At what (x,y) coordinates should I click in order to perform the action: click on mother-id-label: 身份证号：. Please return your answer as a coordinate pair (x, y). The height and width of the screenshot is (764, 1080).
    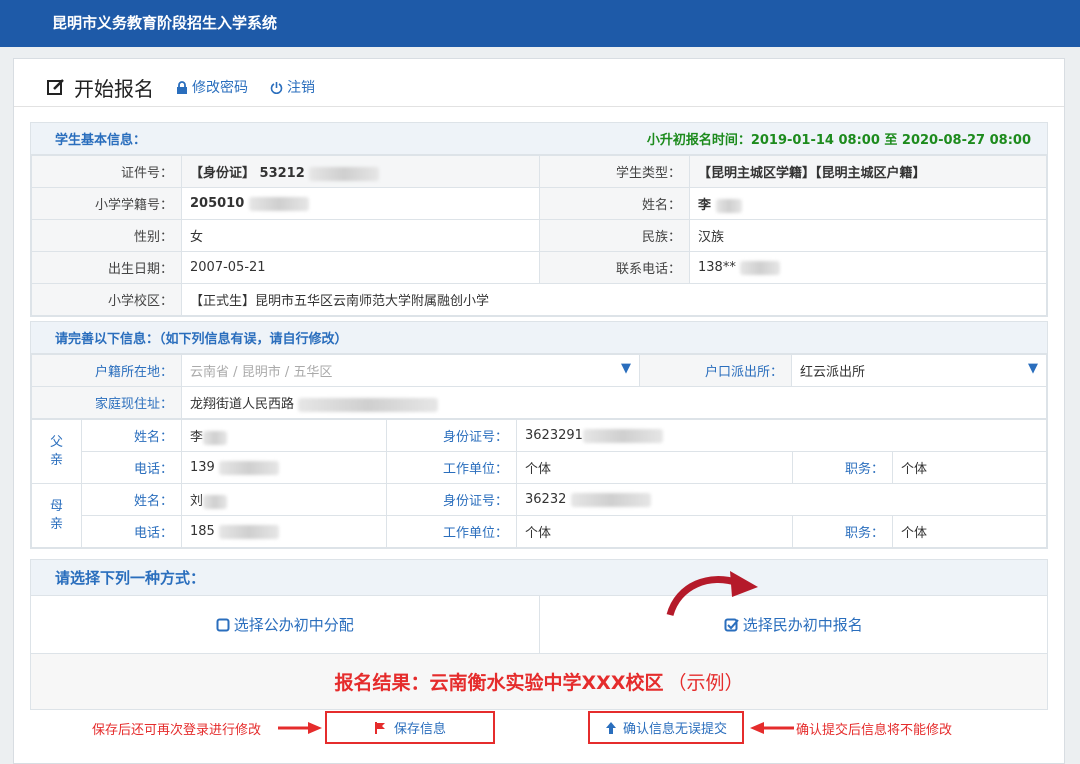
    Looking at the image, I should click on (451, 499).